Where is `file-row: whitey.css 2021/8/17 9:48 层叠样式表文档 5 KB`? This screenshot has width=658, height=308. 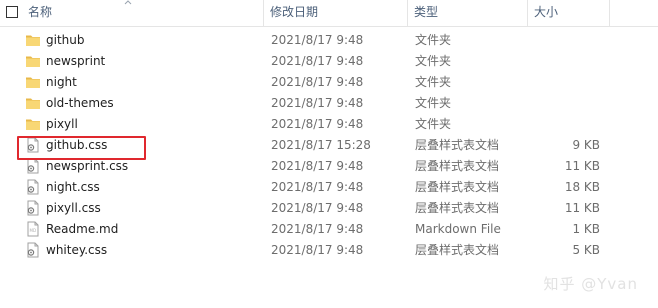 file-row: whitey.css 2021/8/17 9:48 层叠样式表文档 5 KB is located at coordinates (329, 250).